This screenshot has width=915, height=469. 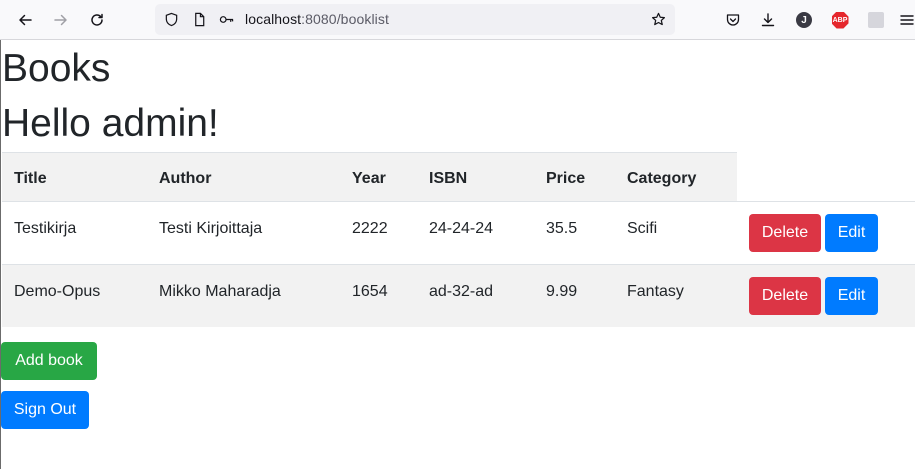 I want to click on reload-icon, so click(x=97, y=20).